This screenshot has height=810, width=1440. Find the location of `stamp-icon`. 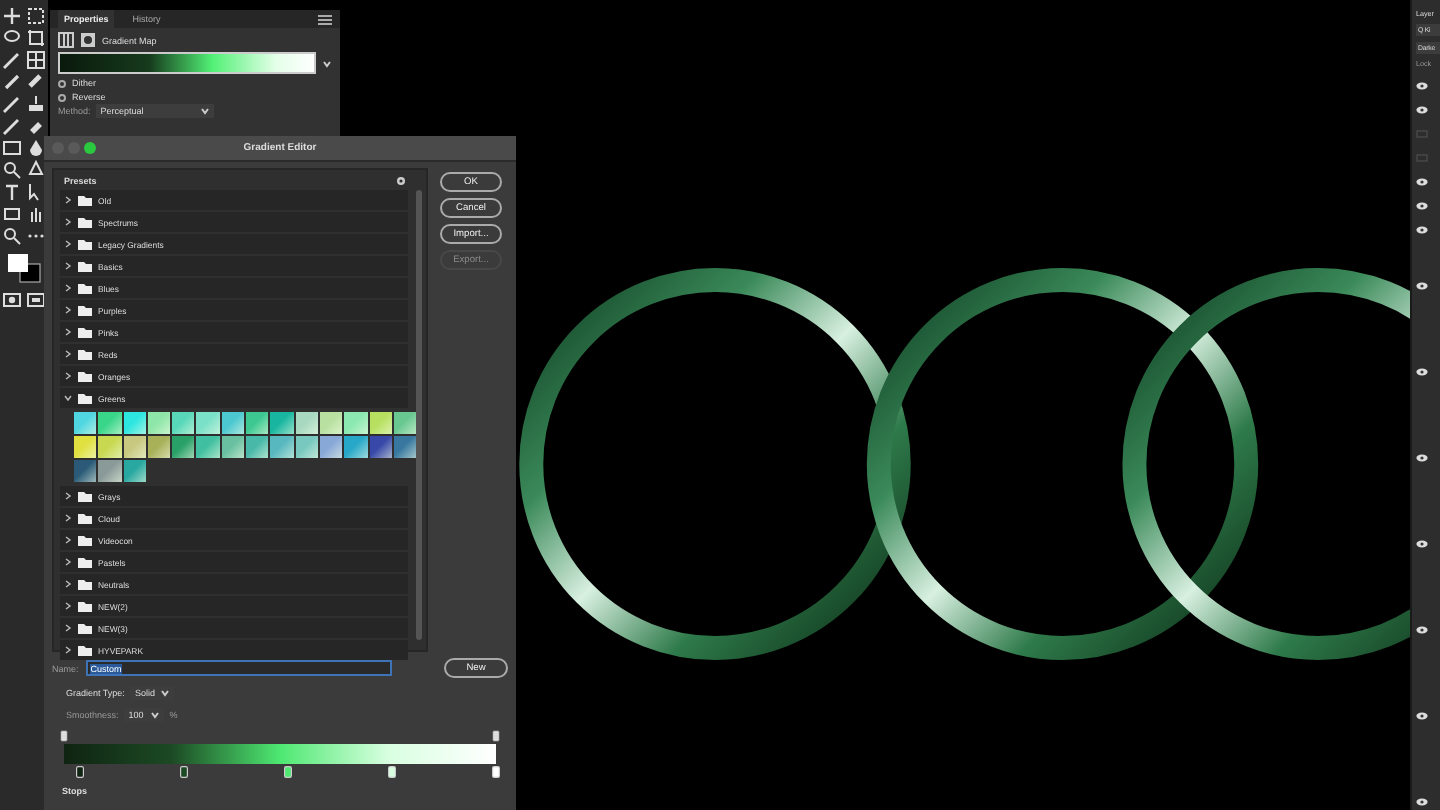

stamp-icon is located at coordinates (36, 104).